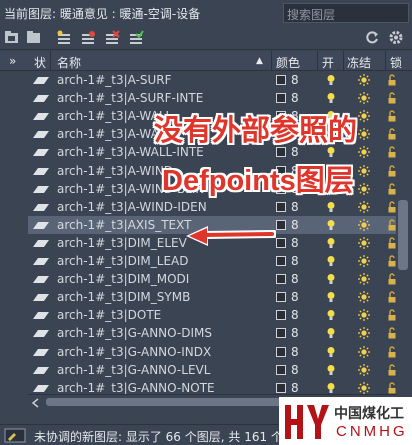  I want to click on refresh-icon, so click(372, 37).